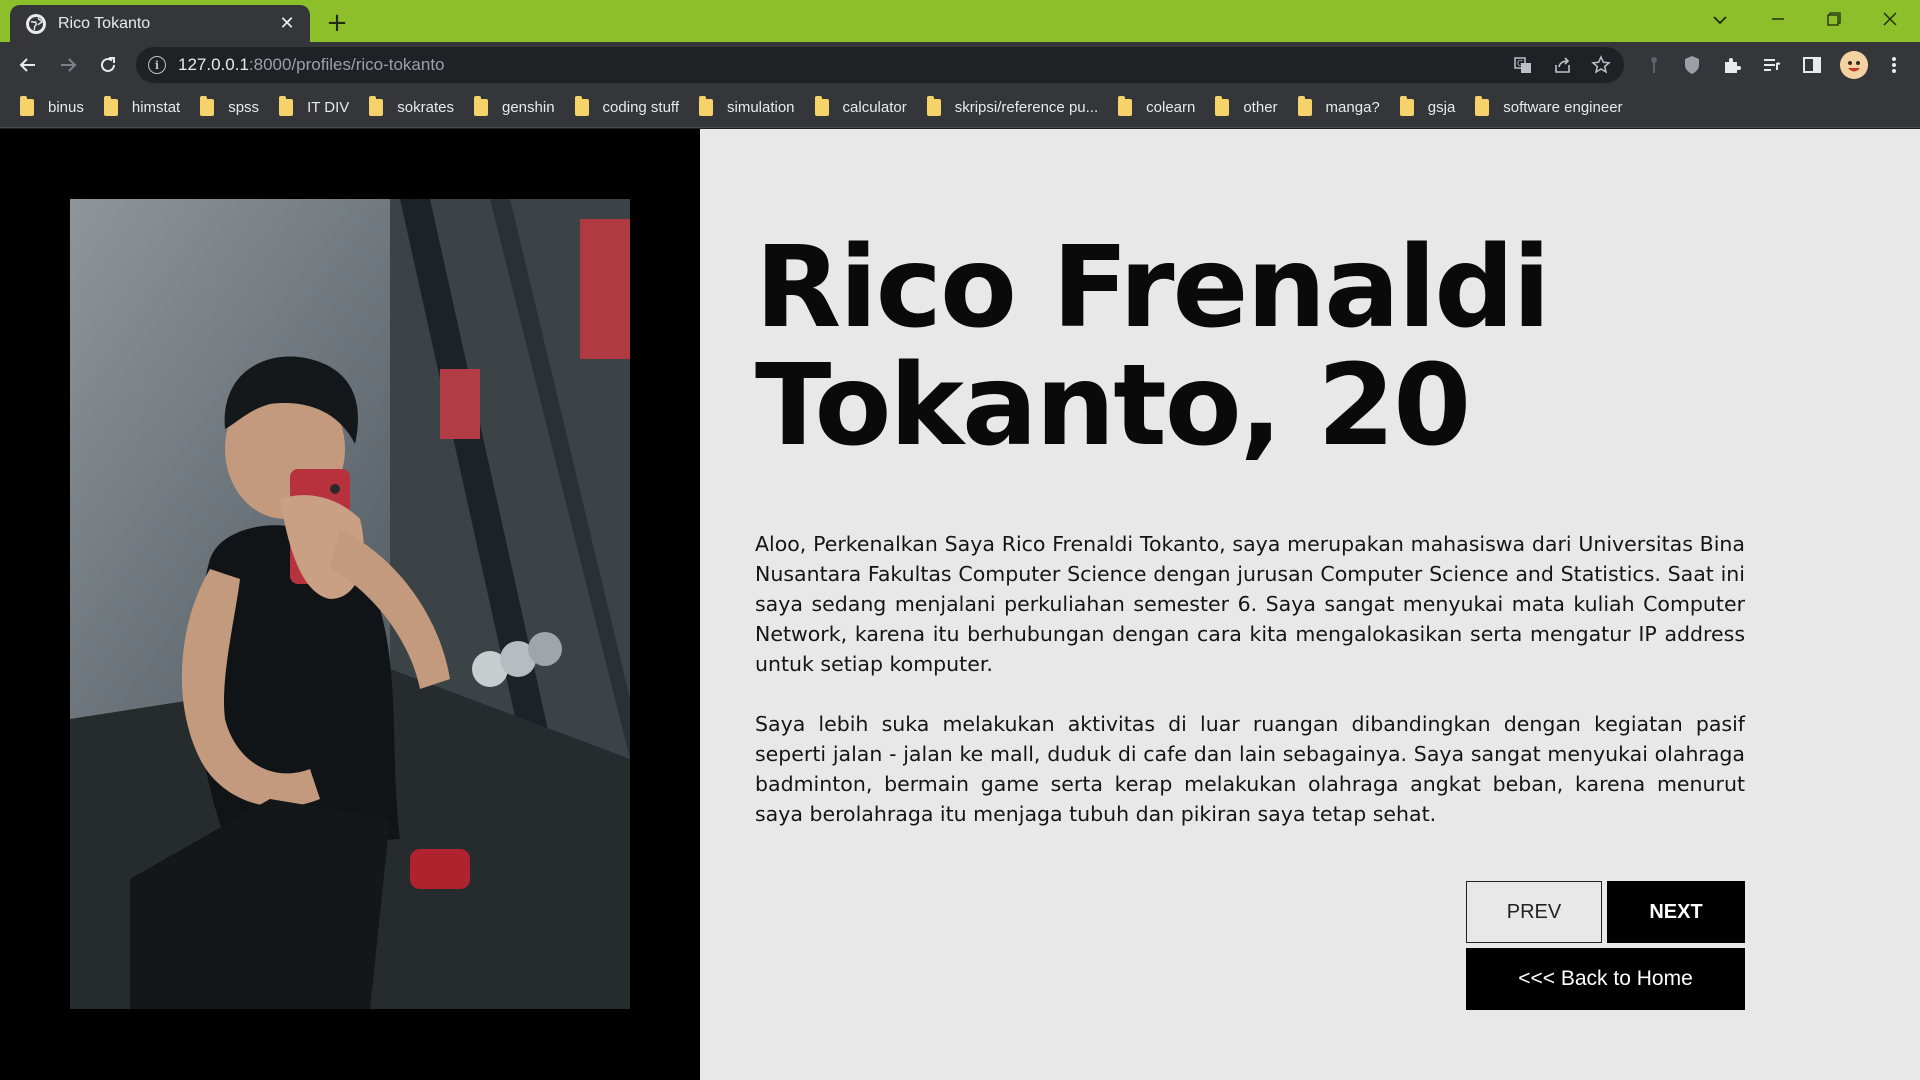 This screenshot has width=1920, height=1080. What do you see at coordinates (213, 64) in the screenshot?
I see `url-host: 127.0.0.1` at bounding box center [213, 64].